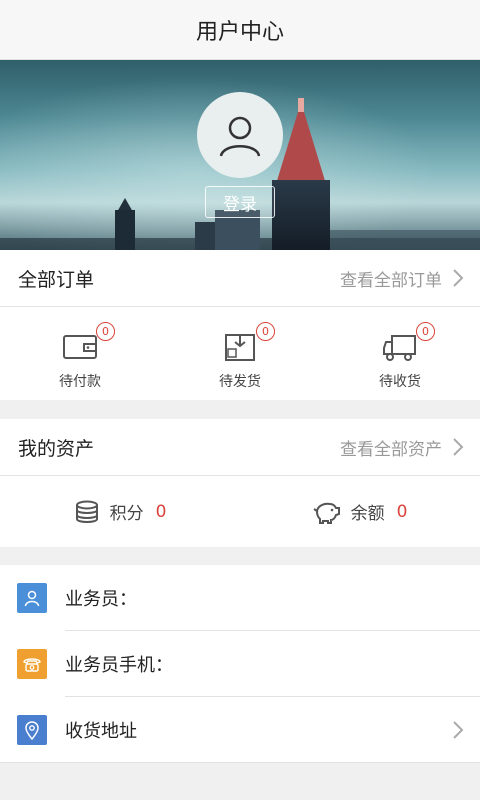 This screenshot has width=480, height=800. I want to click on truck-icon, so click(399, 348).